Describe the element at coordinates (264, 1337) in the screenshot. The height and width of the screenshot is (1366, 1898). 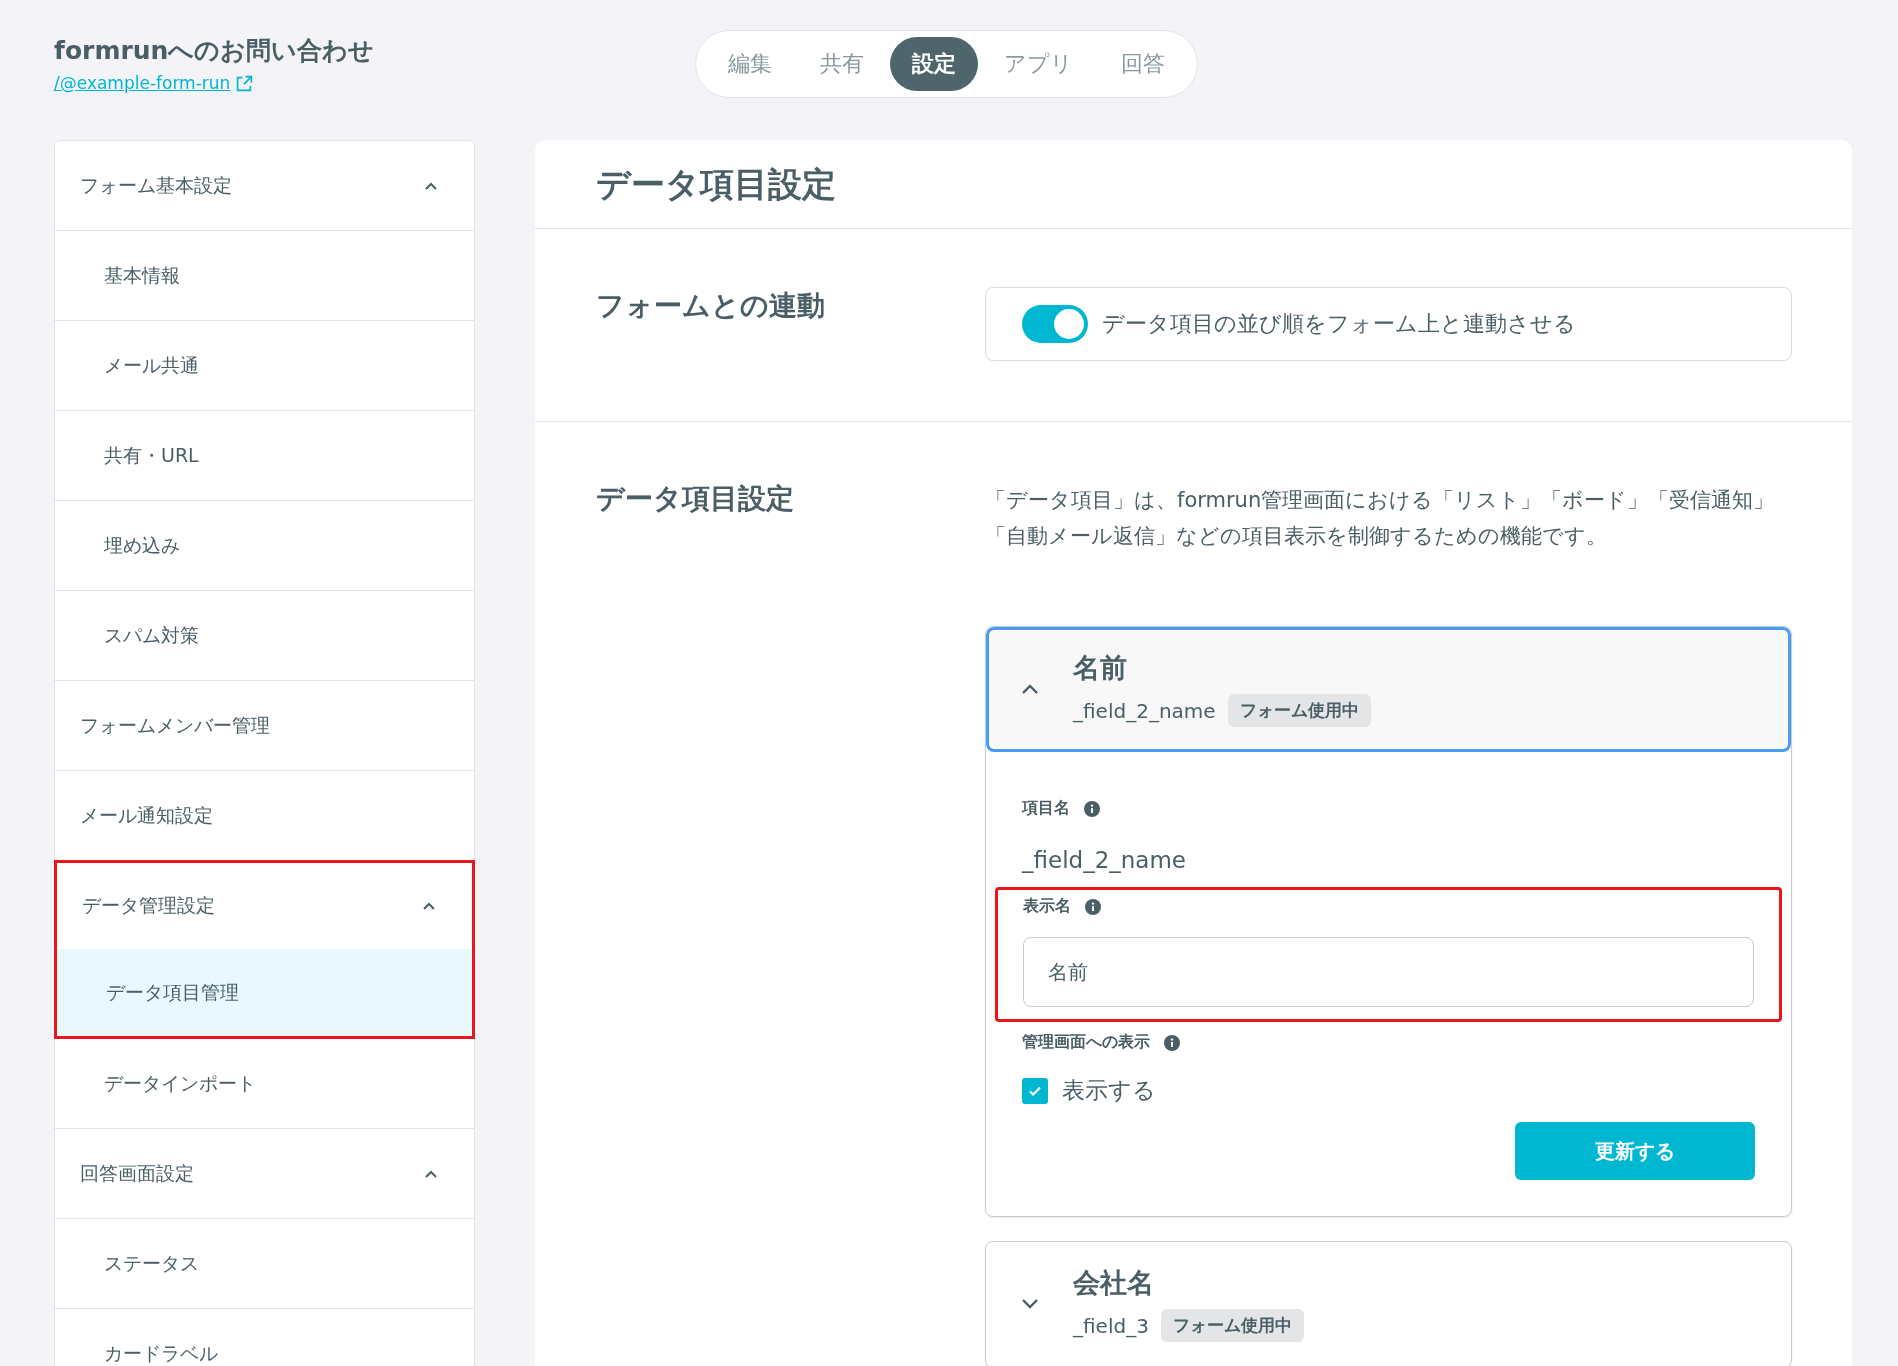
I see `sidebar-item: カードラベル` at that location.